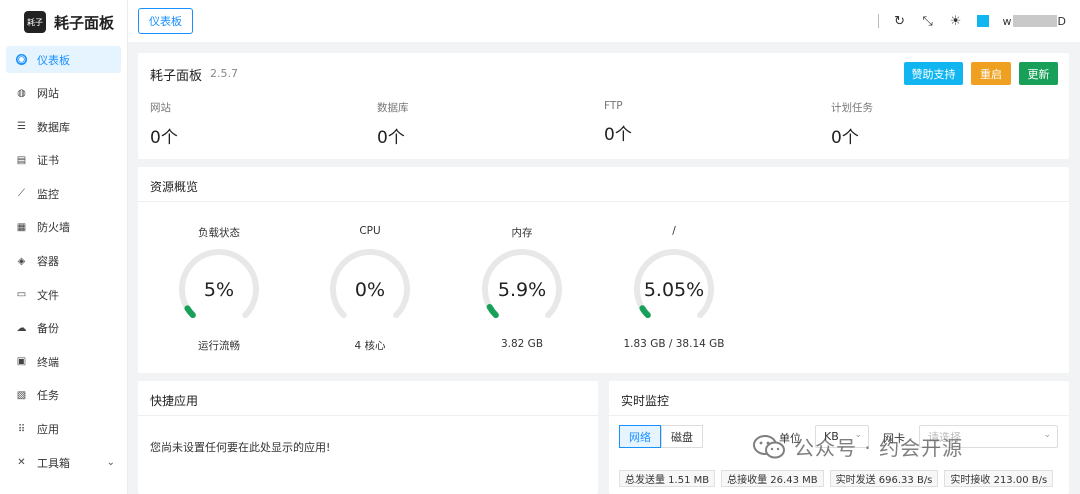 Image resolution: width=1080 pixels, height=494 pixels. I want to click on gauge-disk: / 5.05% 1.83 GB / 38.14 GB, so click(674, 287).